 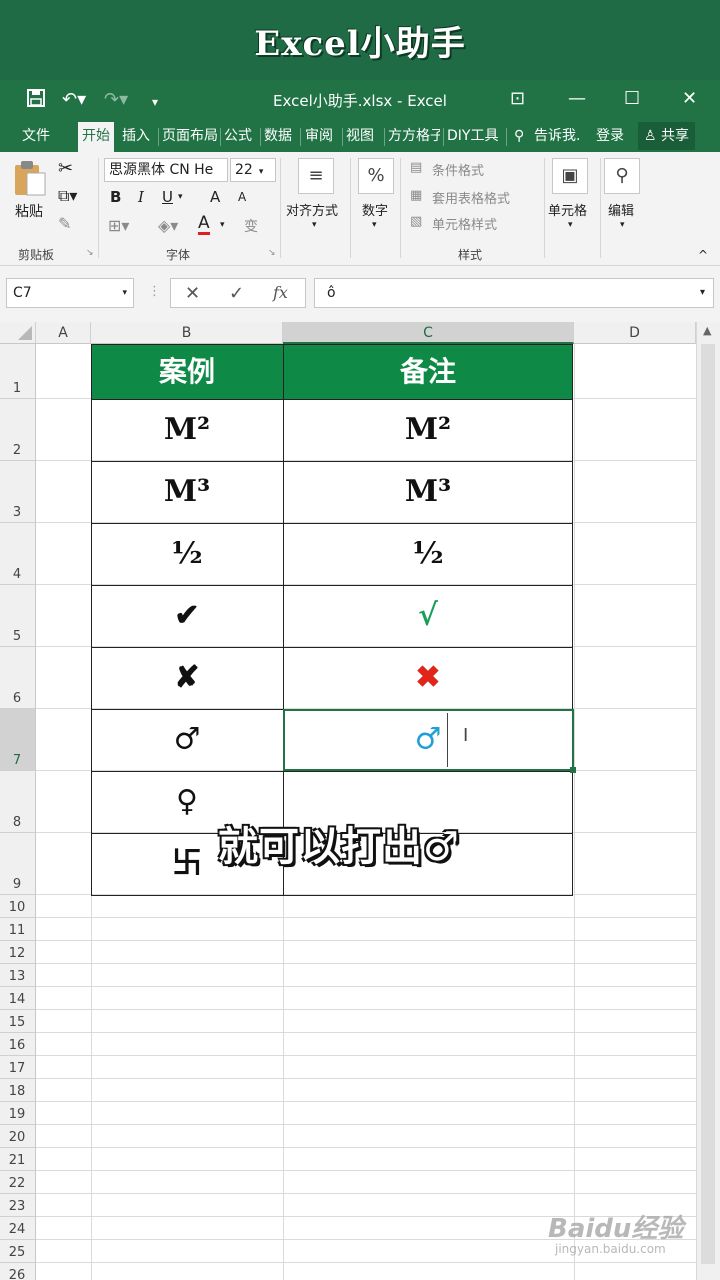 I want to click on bold-button: B, so click(x=115, y=197).